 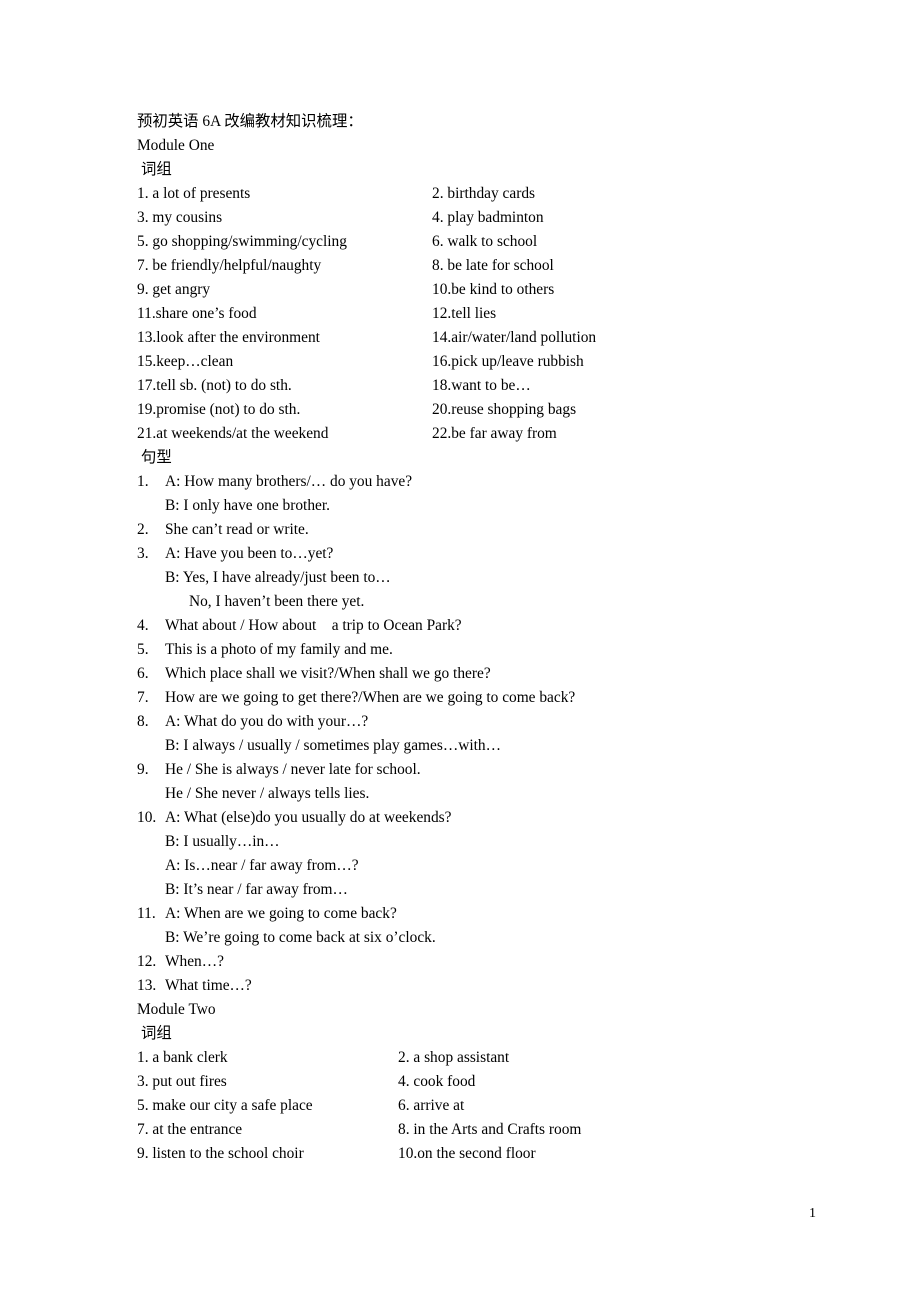 What do you see at coordinates (143, 721) in the screenshot?
I see `pattern-number: 8.` at bounding box center [143, 721].